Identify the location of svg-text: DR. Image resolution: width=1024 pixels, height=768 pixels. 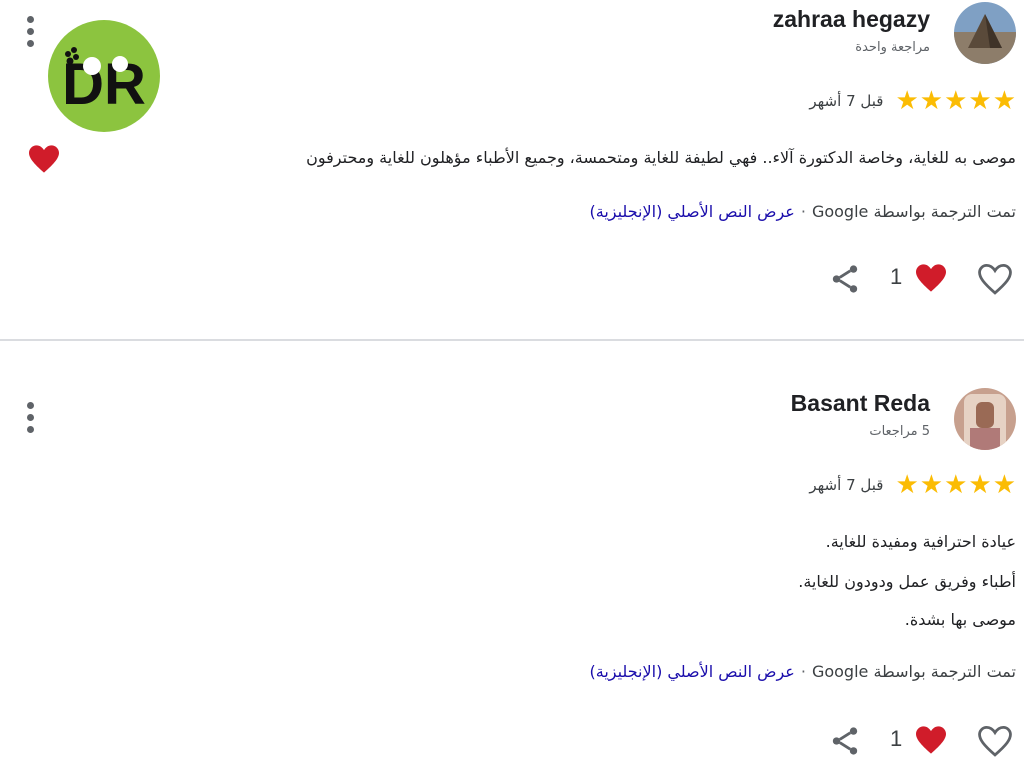
(104, 84).